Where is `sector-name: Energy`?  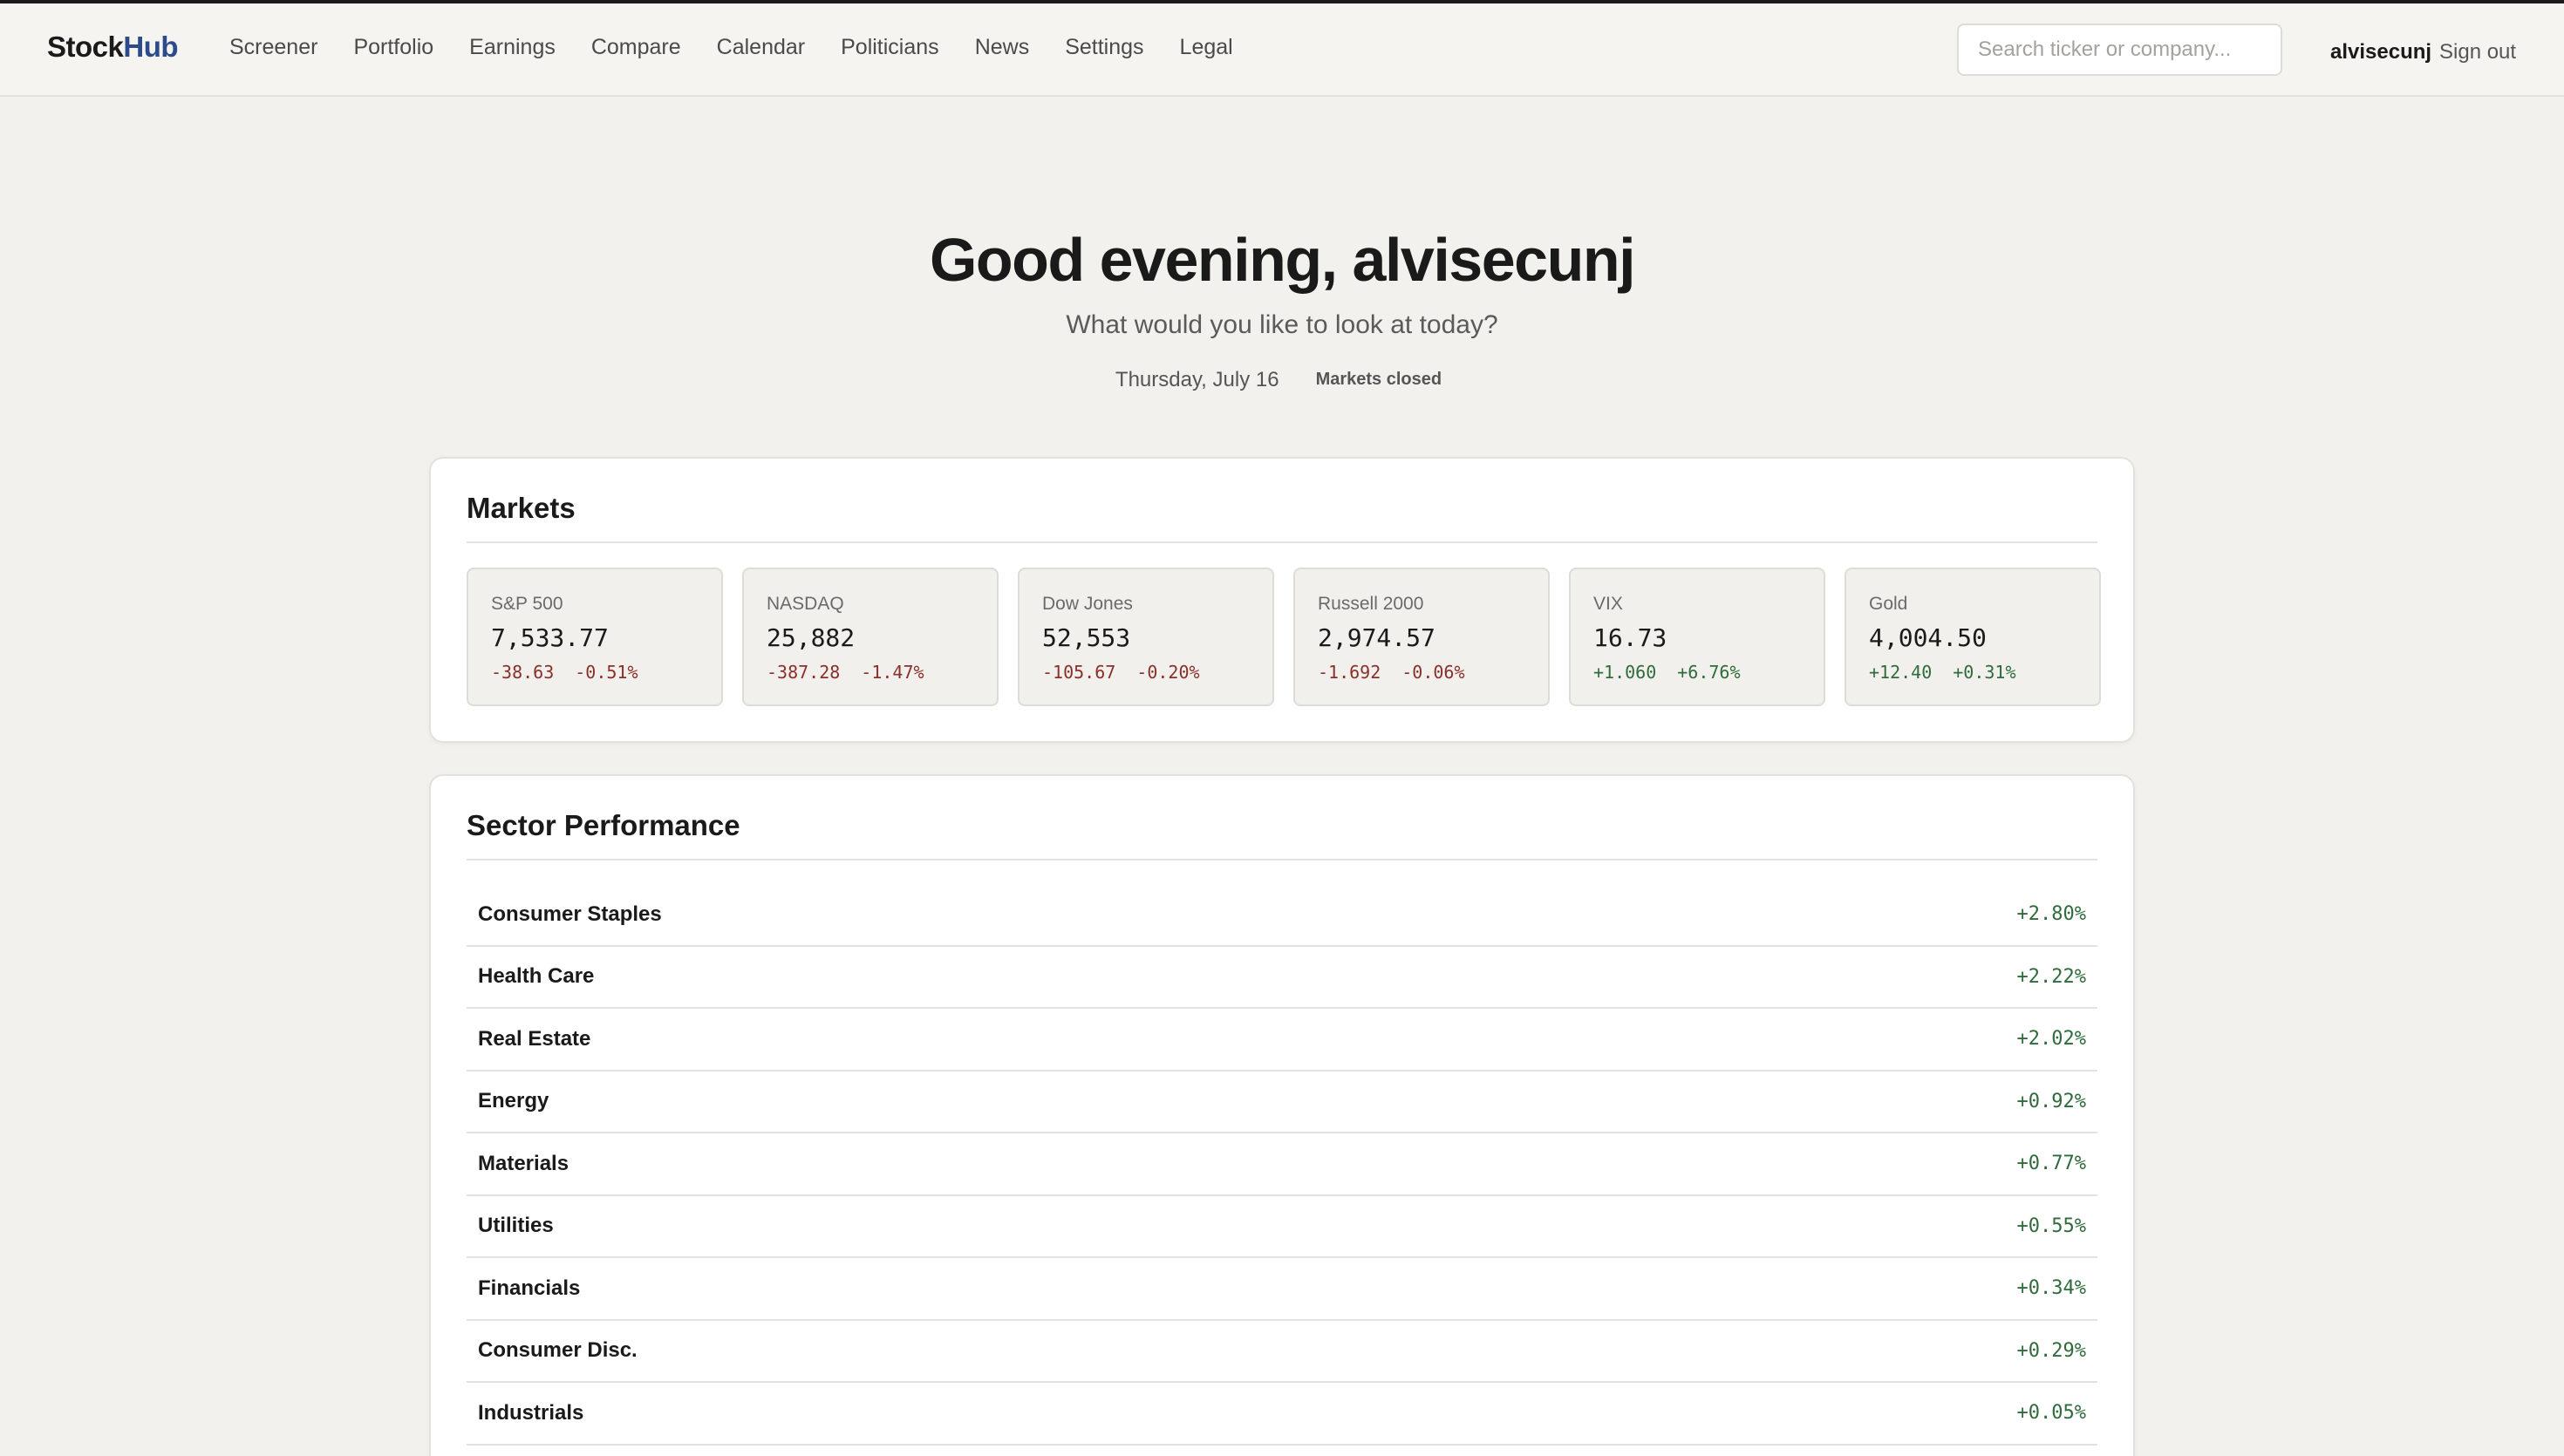
sector-name: Energy is located at coordinates (513, 1101).